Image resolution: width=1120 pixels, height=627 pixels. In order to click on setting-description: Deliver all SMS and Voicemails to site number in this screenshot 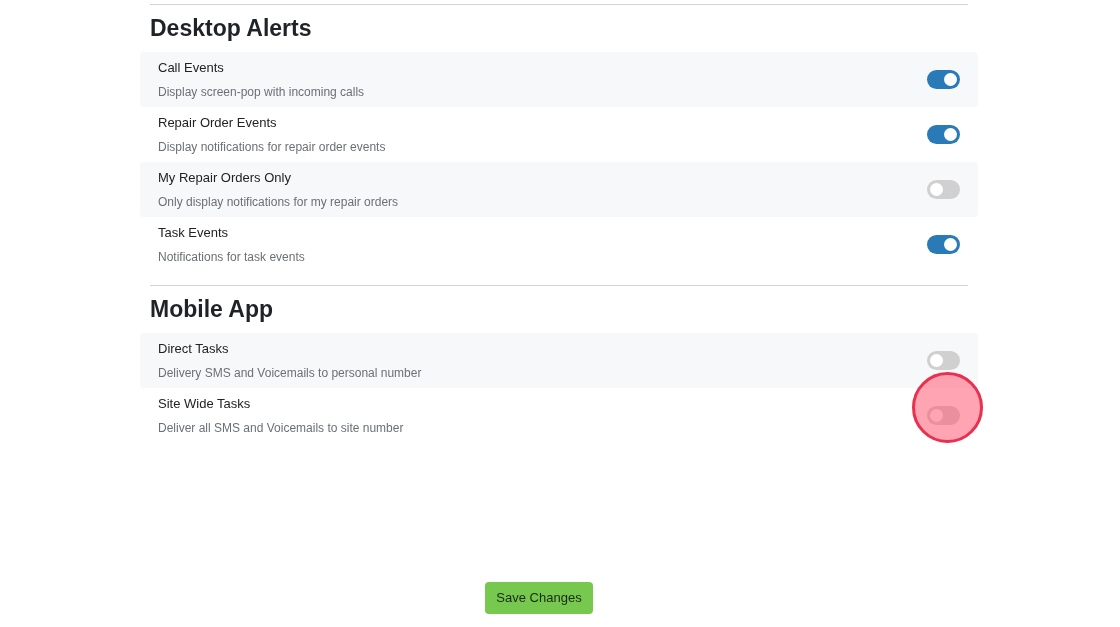, I will do `click(281, 428)`.